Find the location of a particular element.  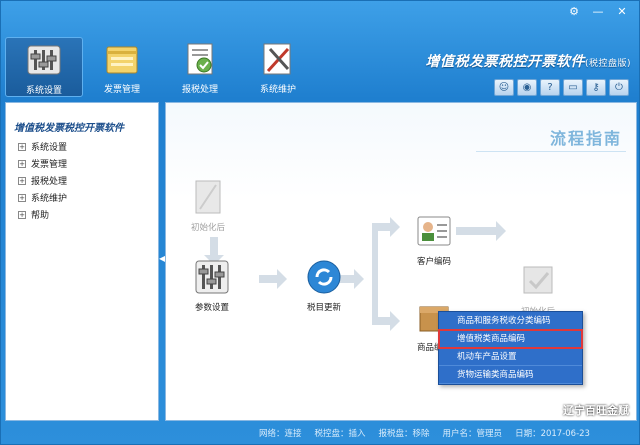

toolbar-tax-report: 报税处理 is located at coordinates (200, 67).